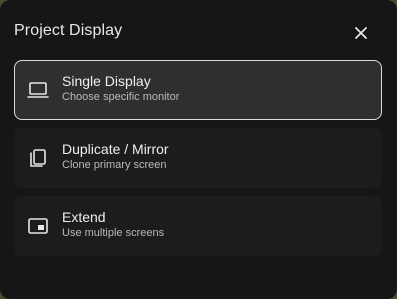  Describe the element at coordinates (113, 233) in the screenshot. I see `option-description: Use multiple screens` at that location.